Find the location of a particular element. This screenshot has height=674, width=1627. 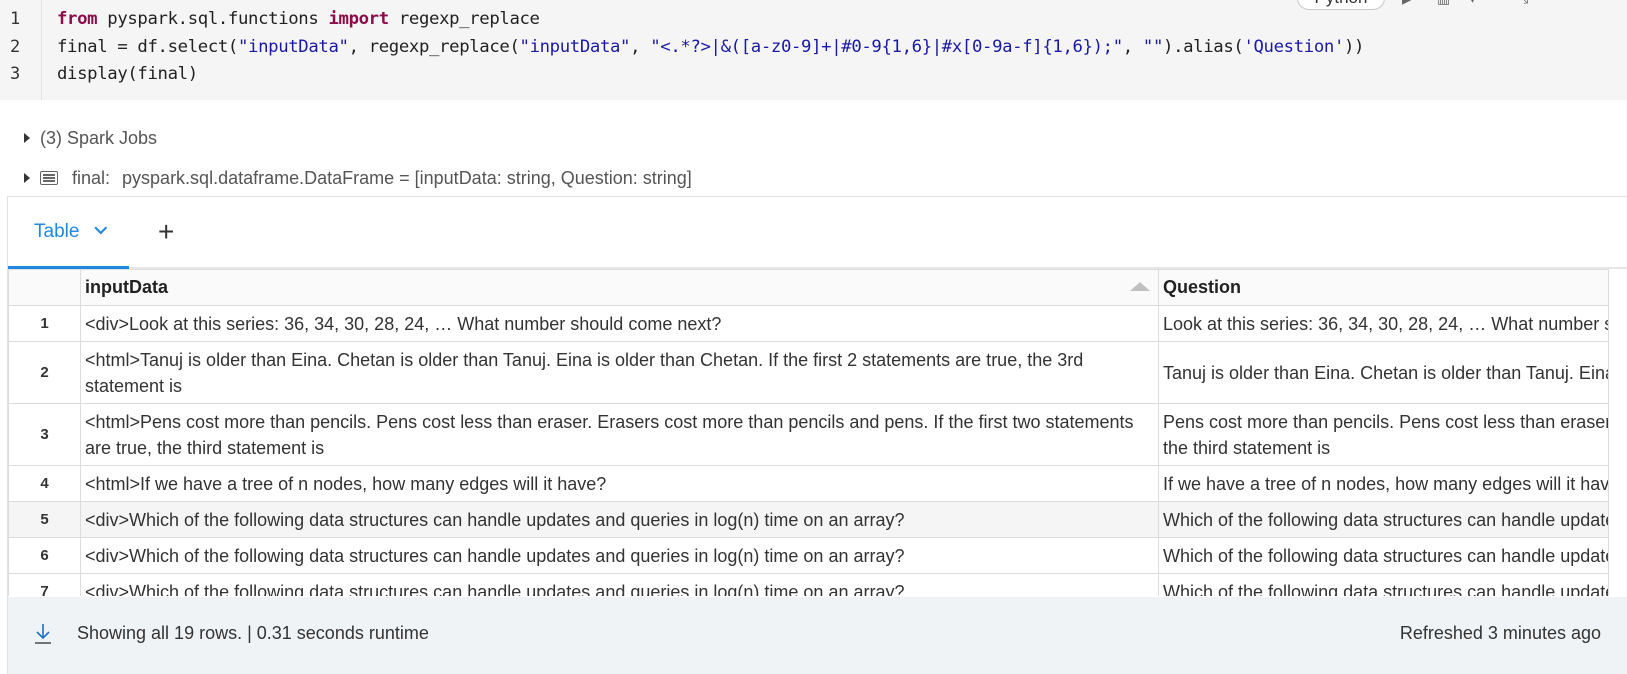

code-text: , regexp_replace( is located at coordinates (434, 47).